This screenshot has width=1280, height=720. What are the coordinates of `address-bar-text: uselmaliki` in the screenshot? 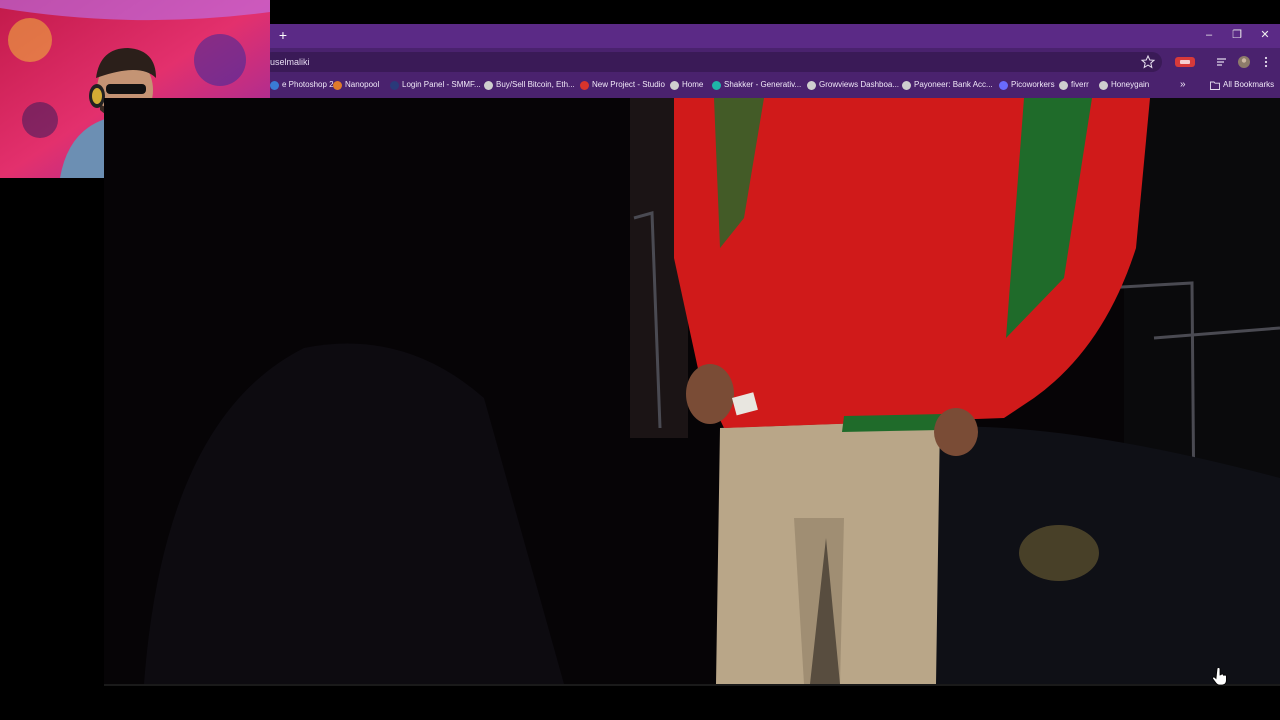 It's located at (290, 62).